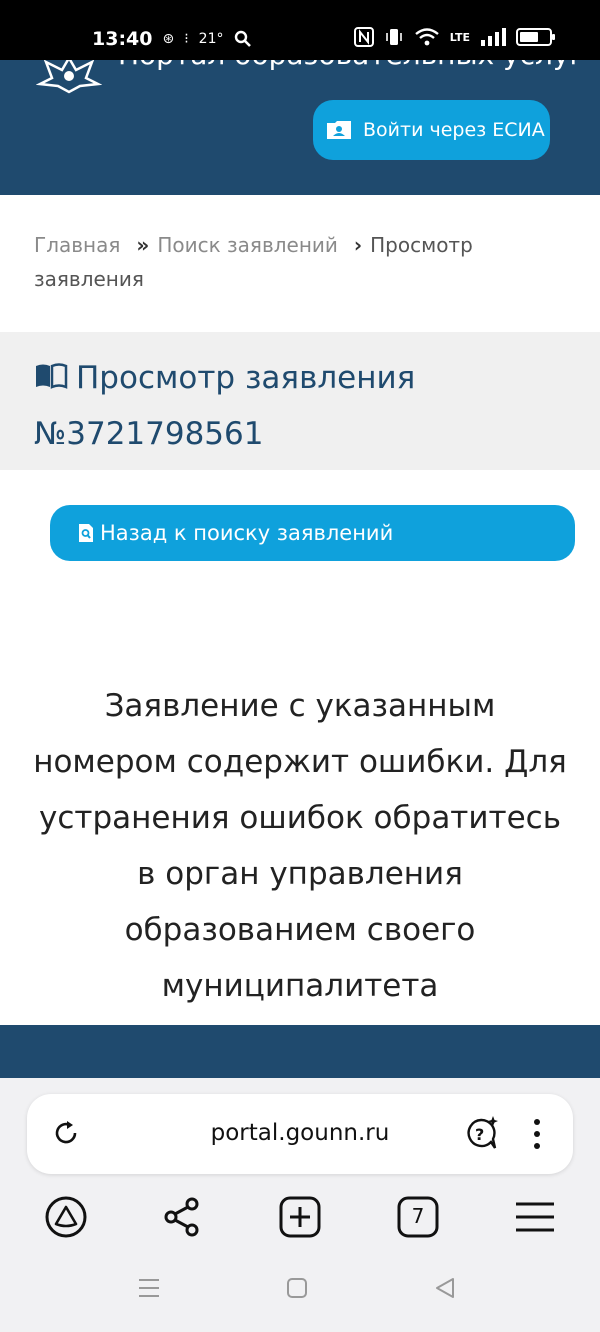 This screenshot has height=1332, width=600. What do you see at coordinates (122, 39) in the screenshot?
I see `status-time: 13:40` at bounding box center [122, 39].